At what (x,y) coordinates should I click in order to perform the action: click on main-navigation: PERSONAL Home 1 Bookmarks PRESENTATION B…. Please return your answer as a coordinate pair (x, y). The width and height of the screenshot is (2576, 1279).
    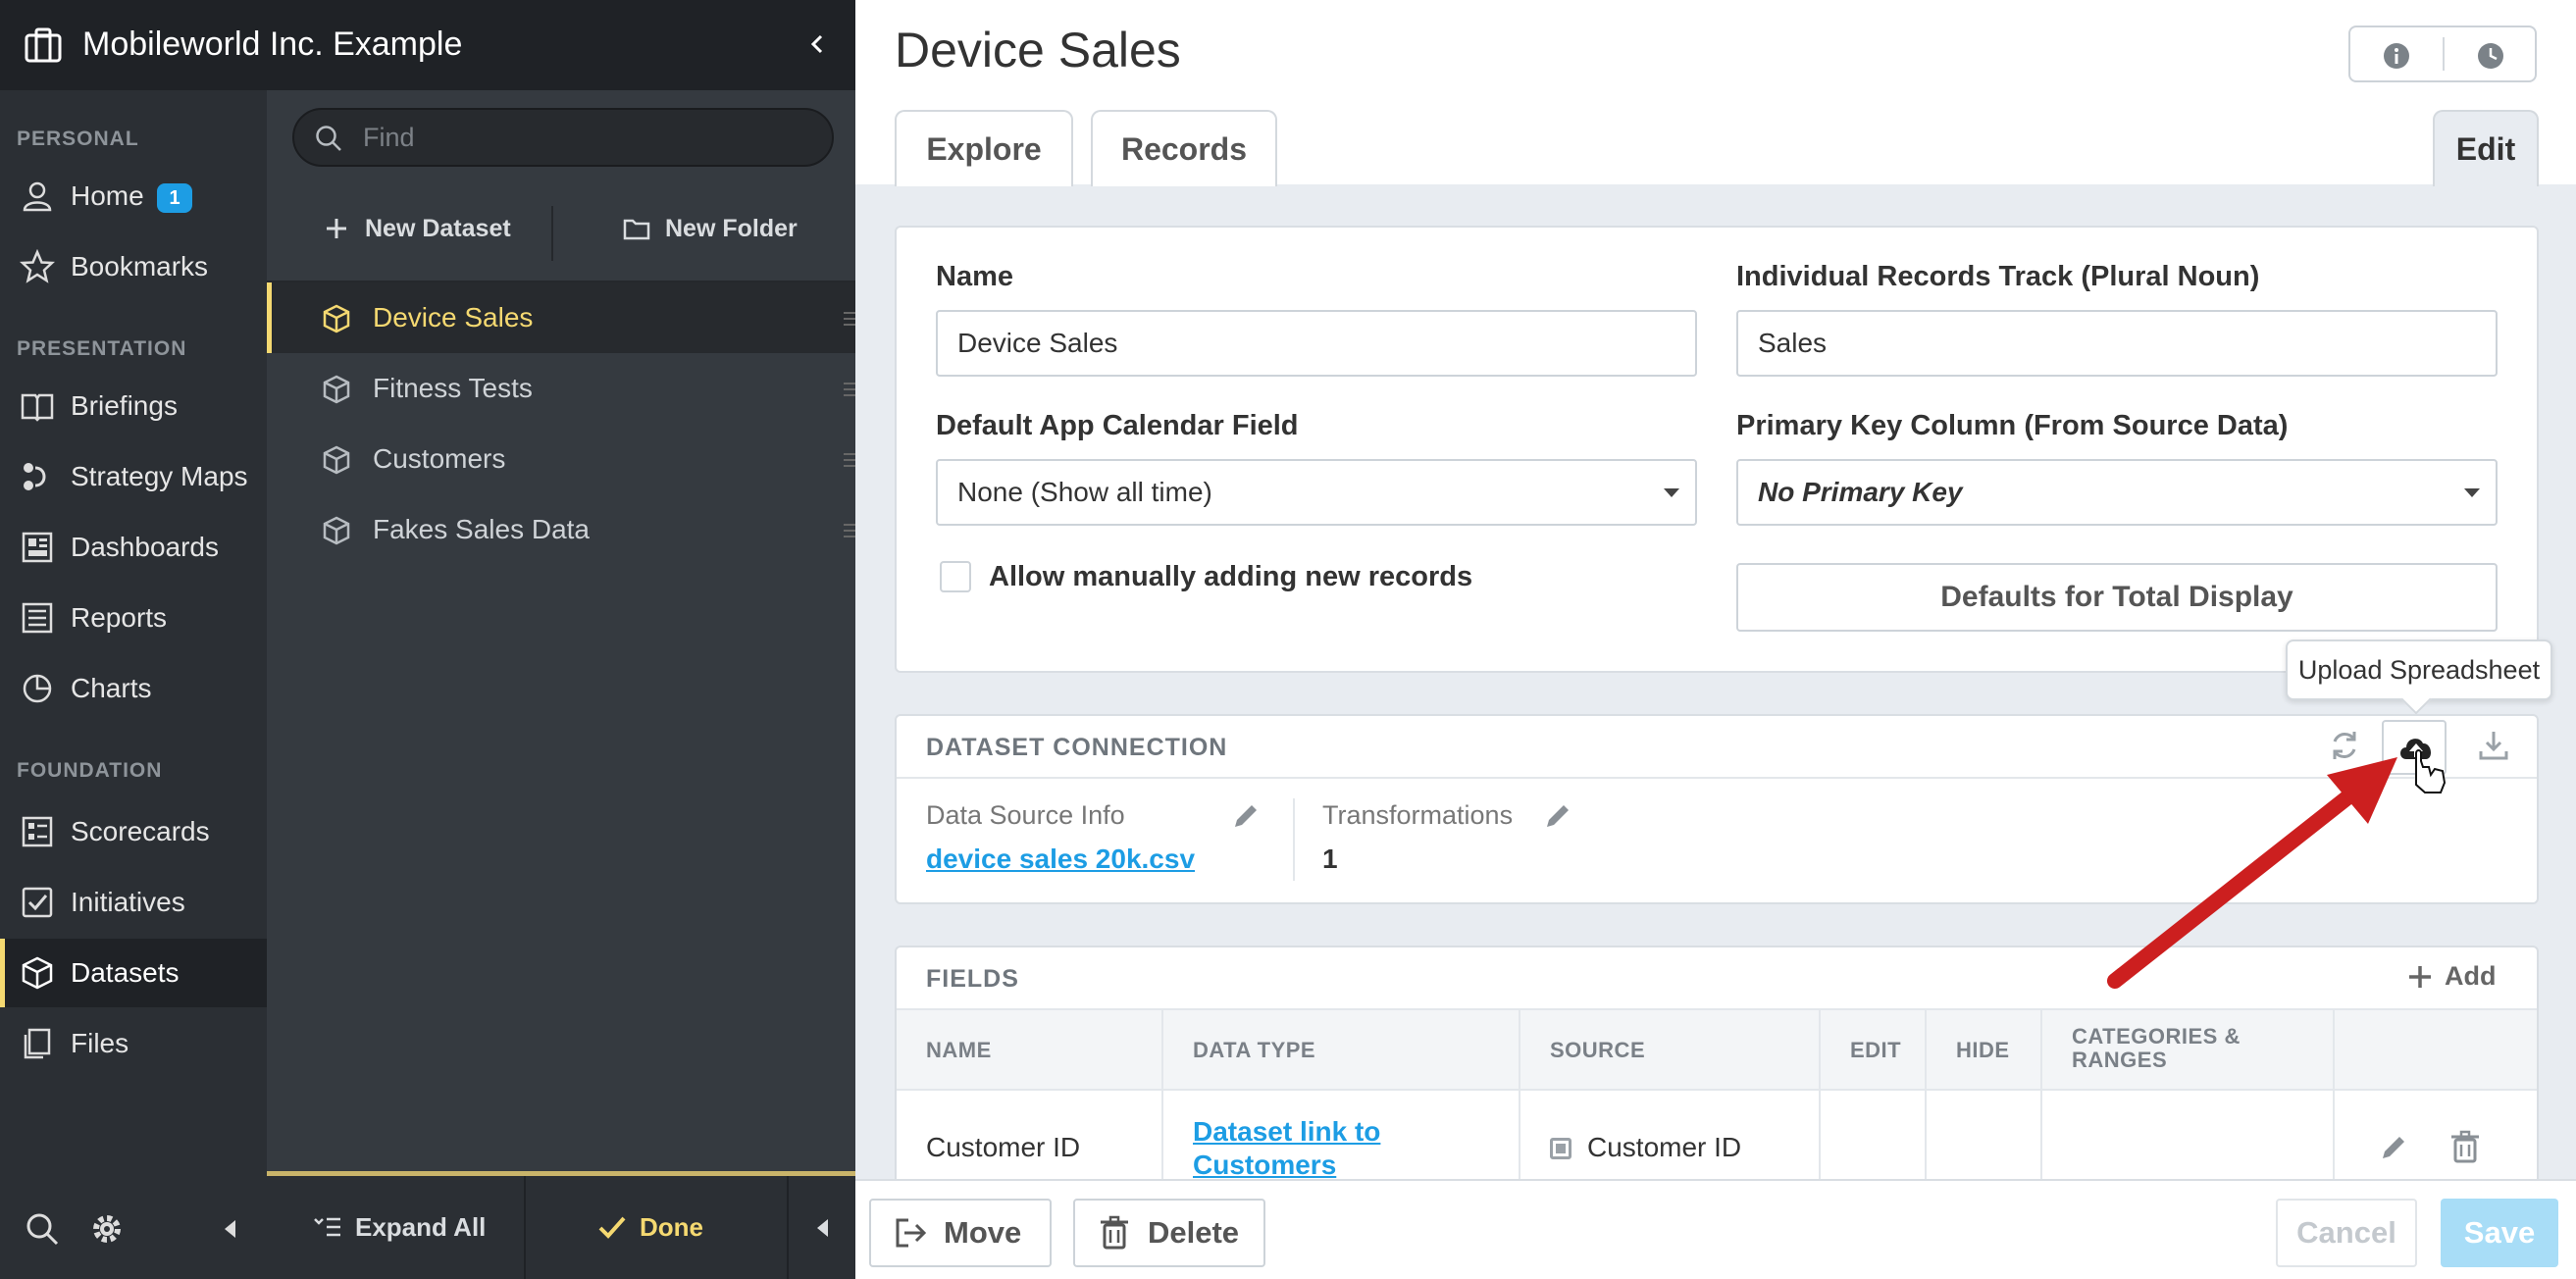
    Looking at the image, I should click on (133, 684).